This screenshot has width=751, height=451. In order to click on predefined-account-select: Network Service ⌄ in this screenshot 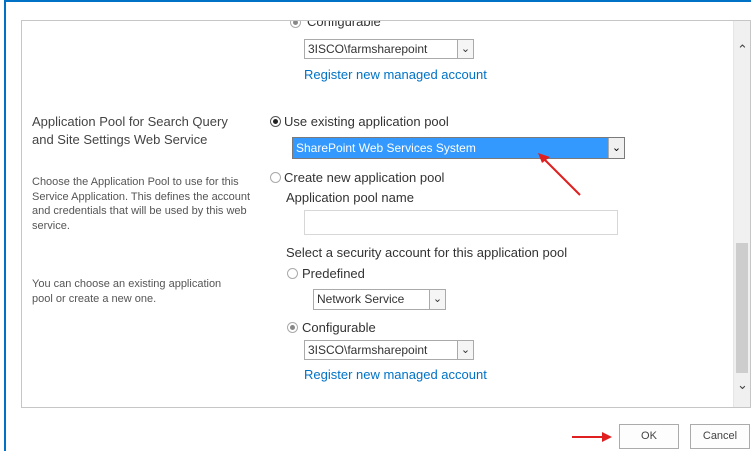, I will do `click(379, 299)`.